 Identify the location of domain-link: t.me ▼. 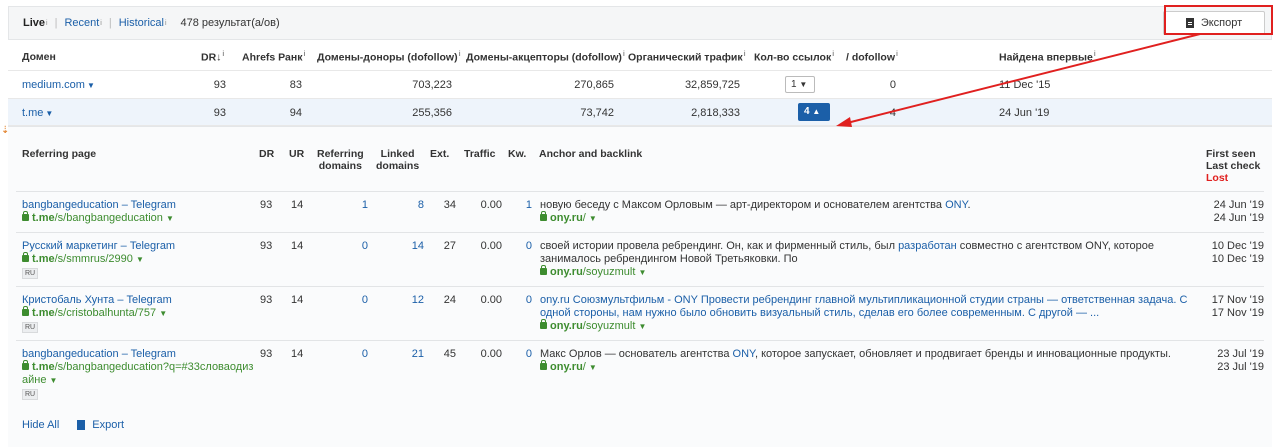
(37, 113).